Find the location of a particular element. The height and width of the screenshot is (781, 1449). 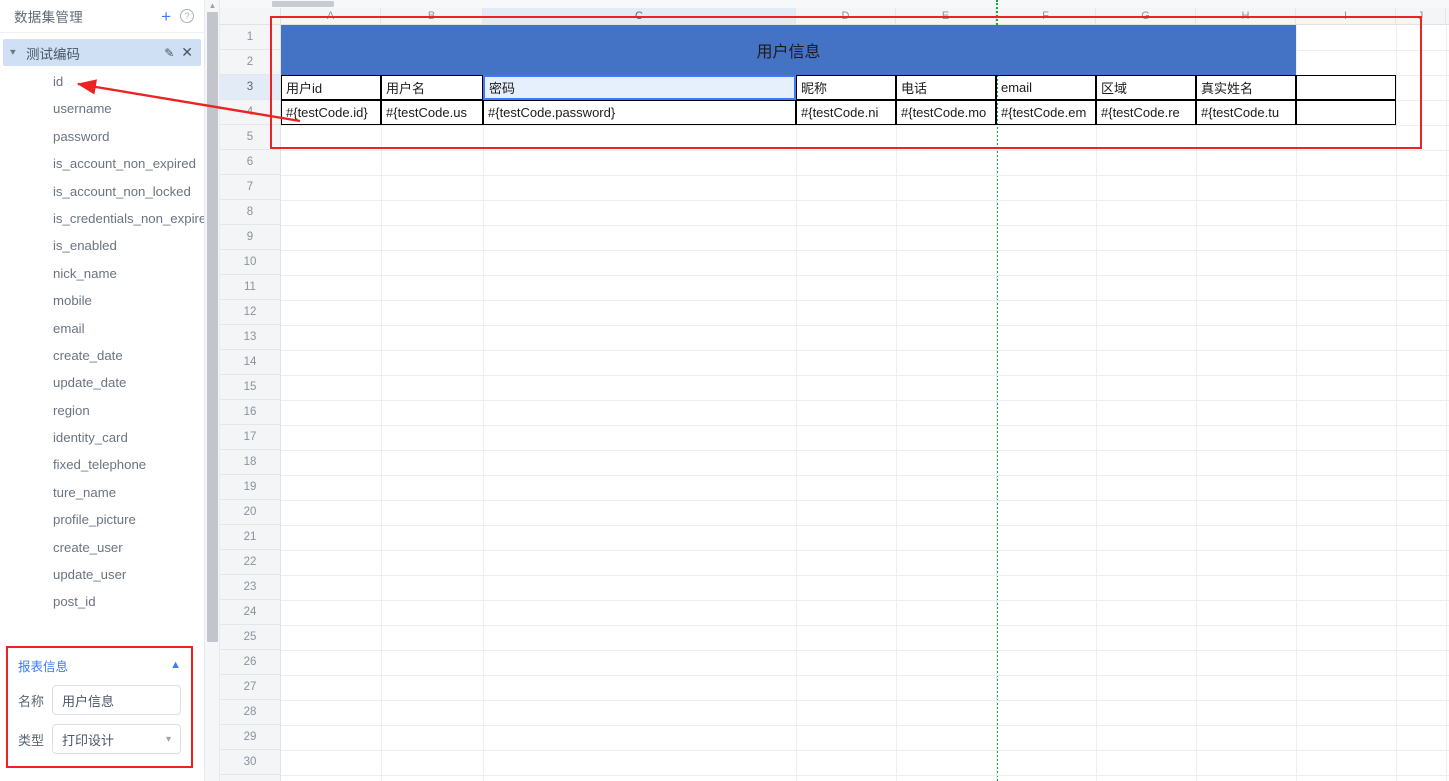

gridline-vertical is located at coordinates (1396, 403).